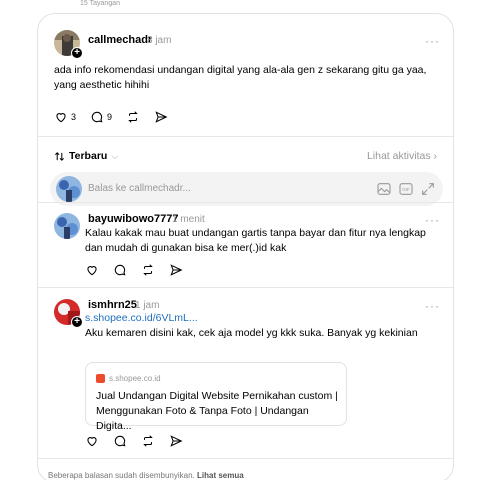 The width and height of the screenshot is (500, 480). What do you see at coordinates (384, 189) in the screenshot?
I see `image-icon` at bounding box center [384, 189].